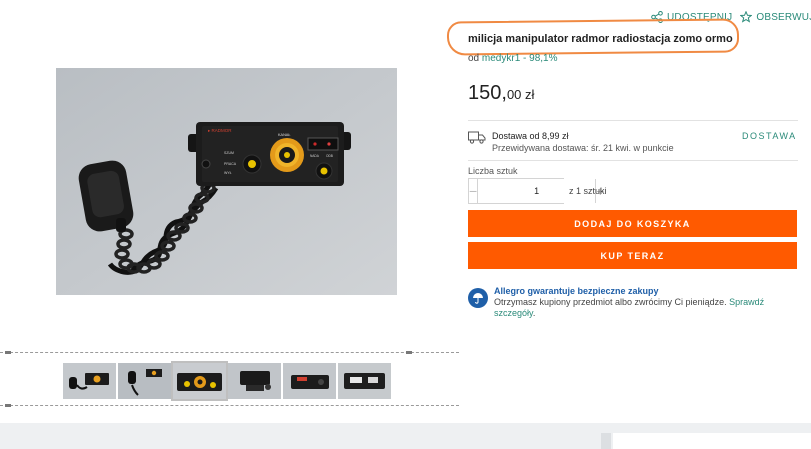  Describe the element at coordinates (606, 441) in the screenshot. I see `section-divider` at that location.